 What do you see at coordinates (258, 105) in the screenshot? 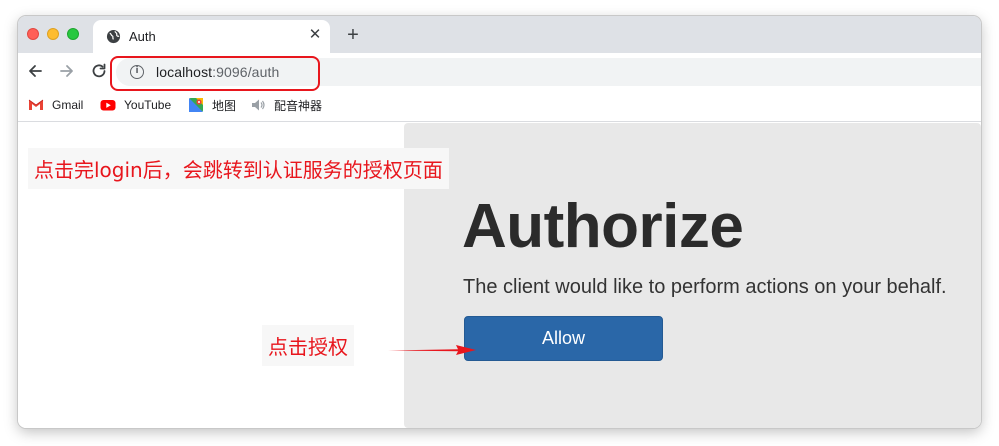
I see `speaker-icon` at bounding box center [258, 105].